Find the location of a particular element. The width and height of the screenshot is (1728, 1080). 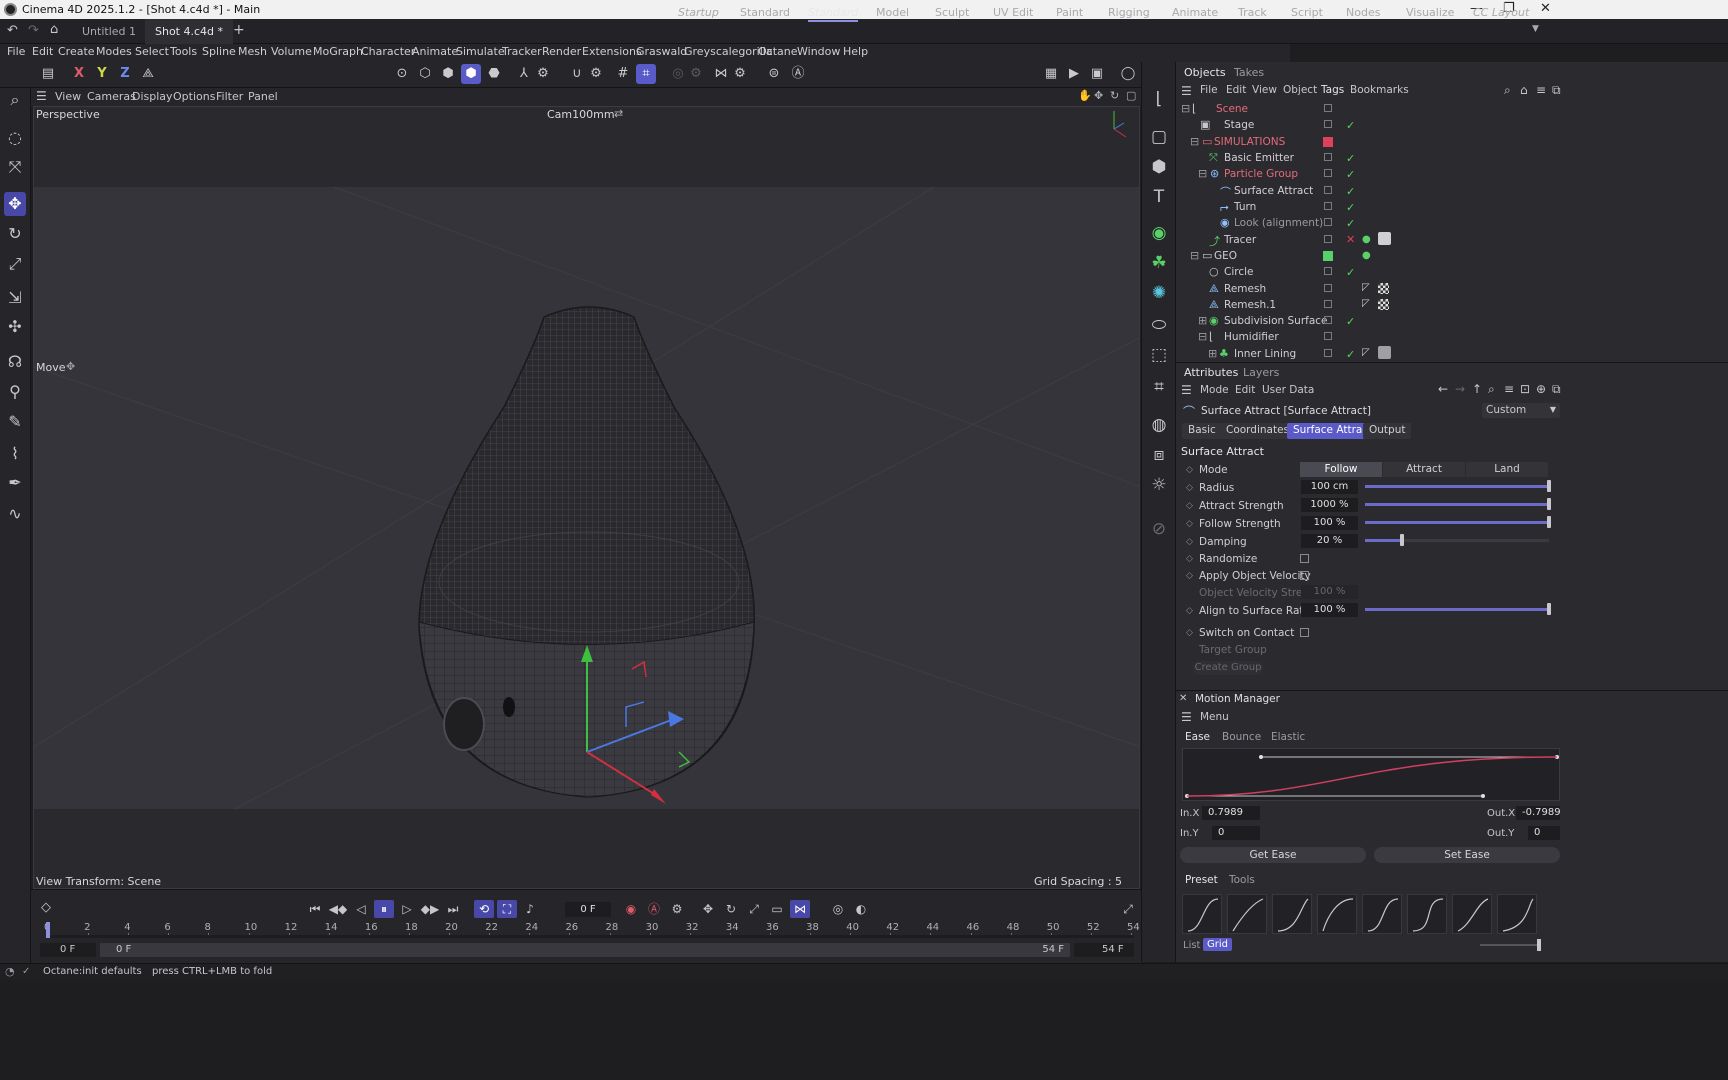

spline-pen-icon: ✎ is located at coordinates (15, 422).